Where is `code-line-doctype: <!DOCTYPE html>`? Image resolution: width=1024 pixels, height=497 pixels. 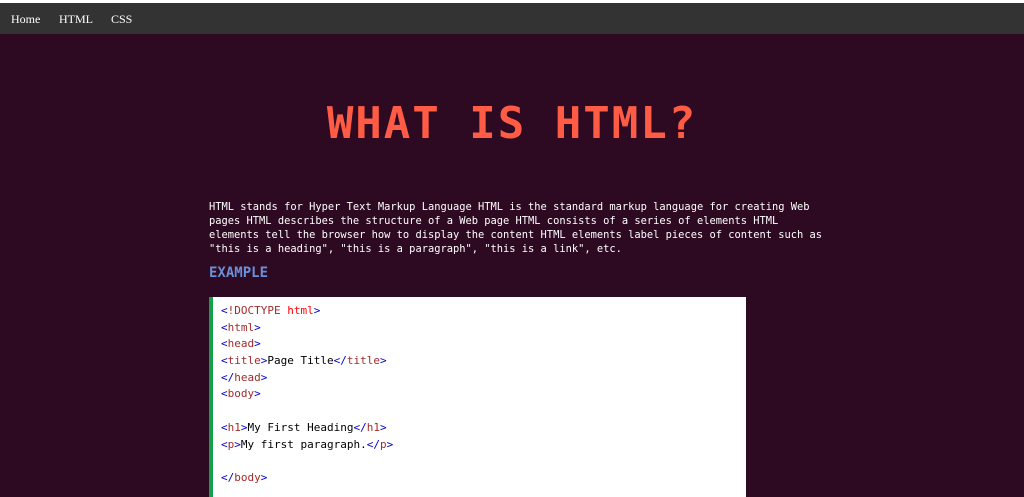 code-line-doctype: <!DOCTYPE html> is located at coordinates (483, 311).